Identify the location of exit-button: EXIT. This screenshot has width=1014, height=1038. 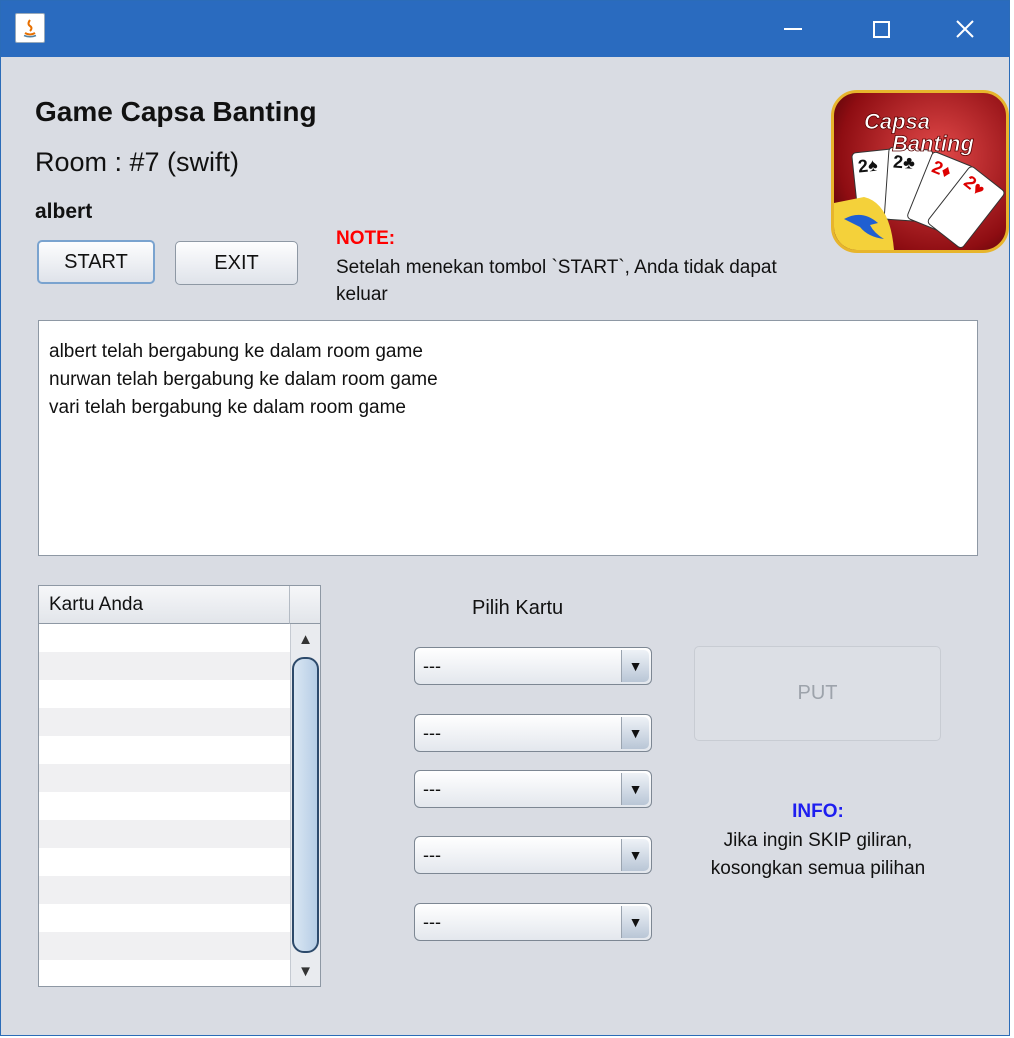
(236, 263).